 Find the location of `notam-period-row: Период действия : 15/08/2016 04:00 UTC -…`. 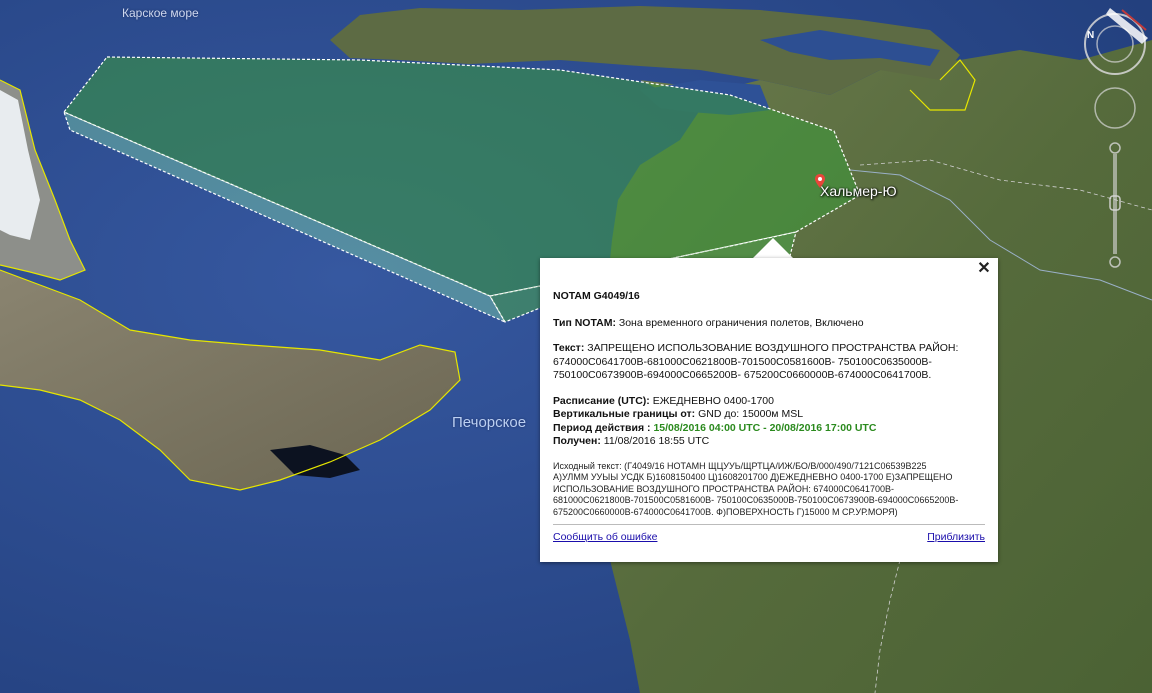

notam-period-row: Период действия : 15/08/2016 04:00 UTC -… is located at coordinates (769, 429).